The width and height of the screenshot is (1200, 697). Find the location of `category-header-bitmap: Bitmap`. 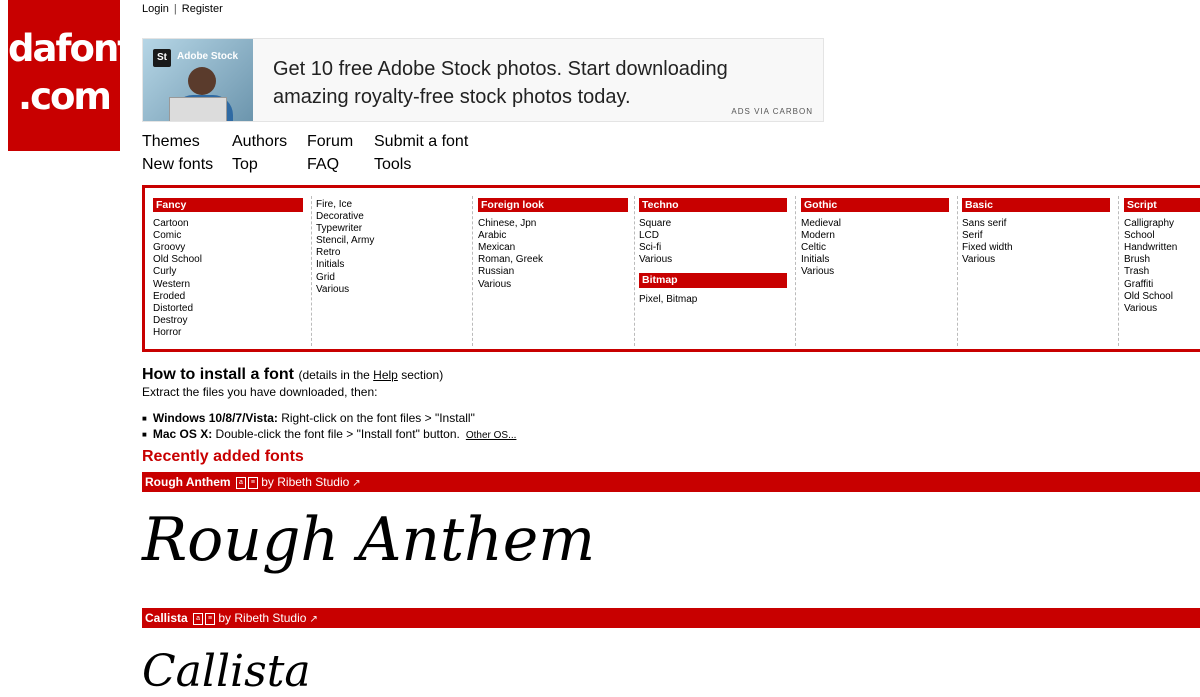

category-header-bitmap: Bitmap is located at coordinates (713, 280).